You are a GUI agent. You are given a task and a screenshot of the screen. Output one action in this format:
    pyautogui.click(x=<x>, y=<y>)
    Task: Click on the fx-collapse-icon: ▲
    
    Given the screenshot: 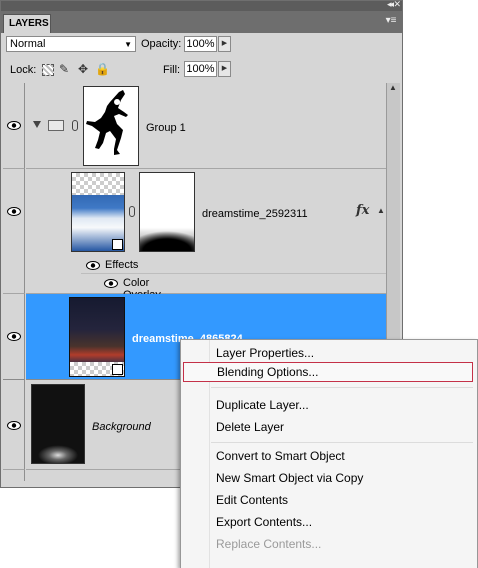 What is the action you would take?
    pyautogui.click(x=381, y=210)
    